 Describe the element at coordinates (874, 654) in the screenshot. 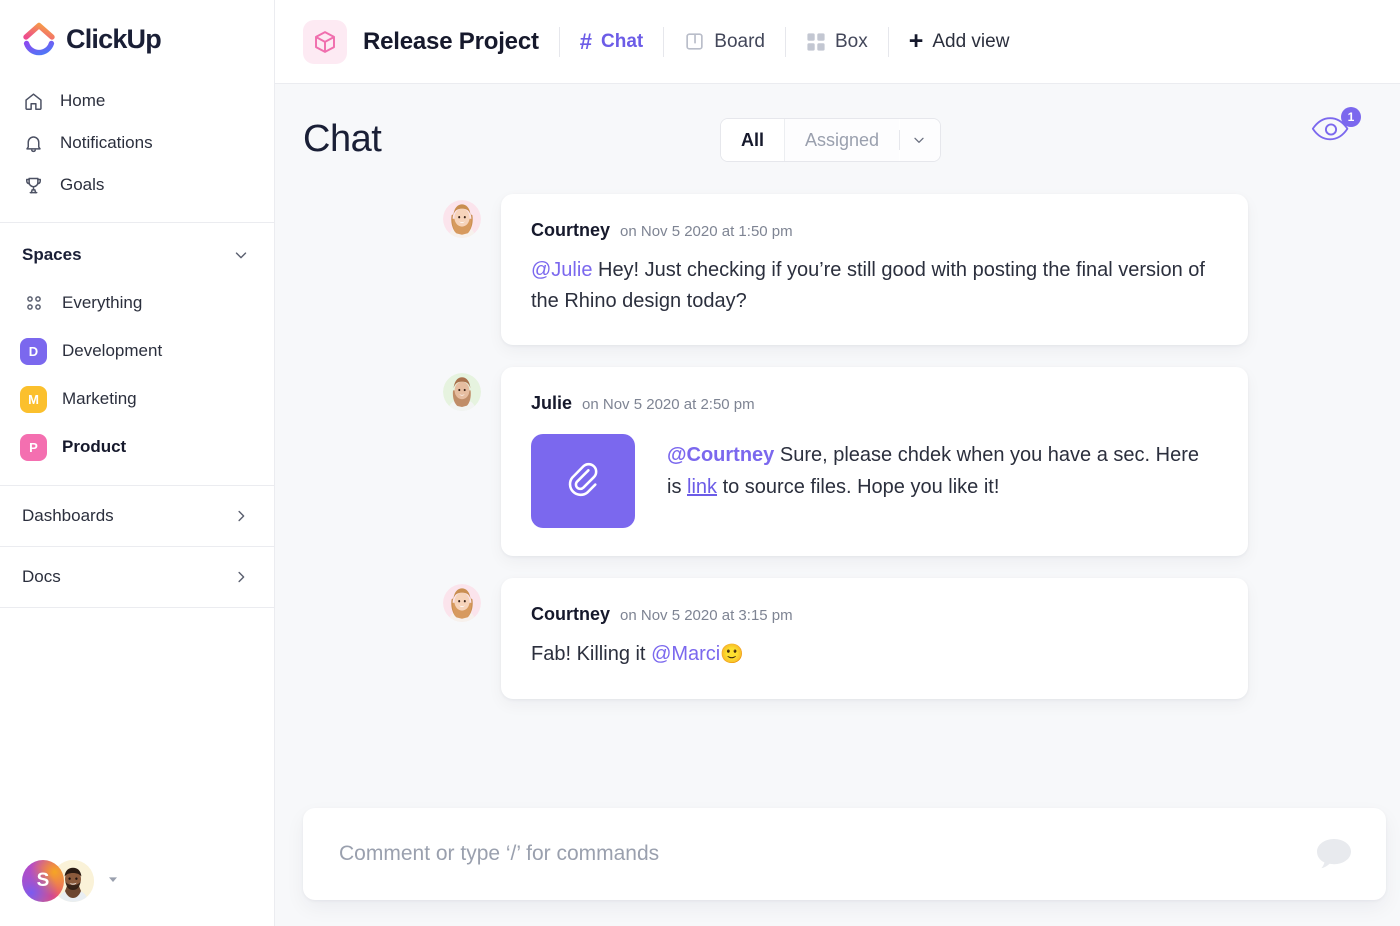

I see `message-body: Fab! Killing it @Marci🙂` at that location.